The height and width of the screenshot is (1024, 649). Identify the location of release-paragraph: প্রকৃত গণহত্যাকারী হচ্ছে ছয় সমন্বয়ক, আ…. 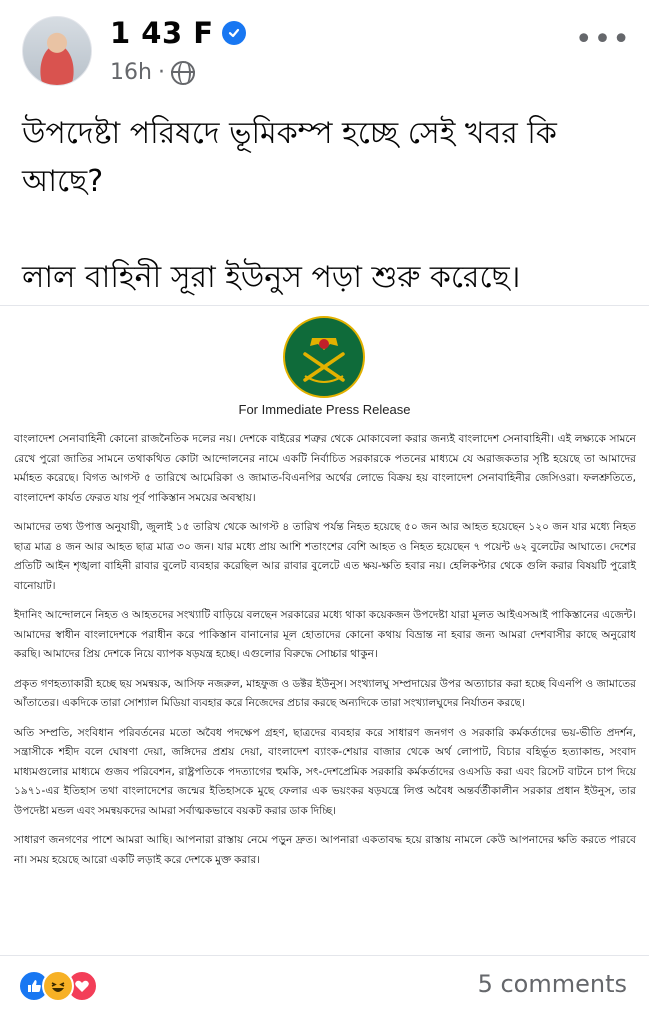
(325, 693).